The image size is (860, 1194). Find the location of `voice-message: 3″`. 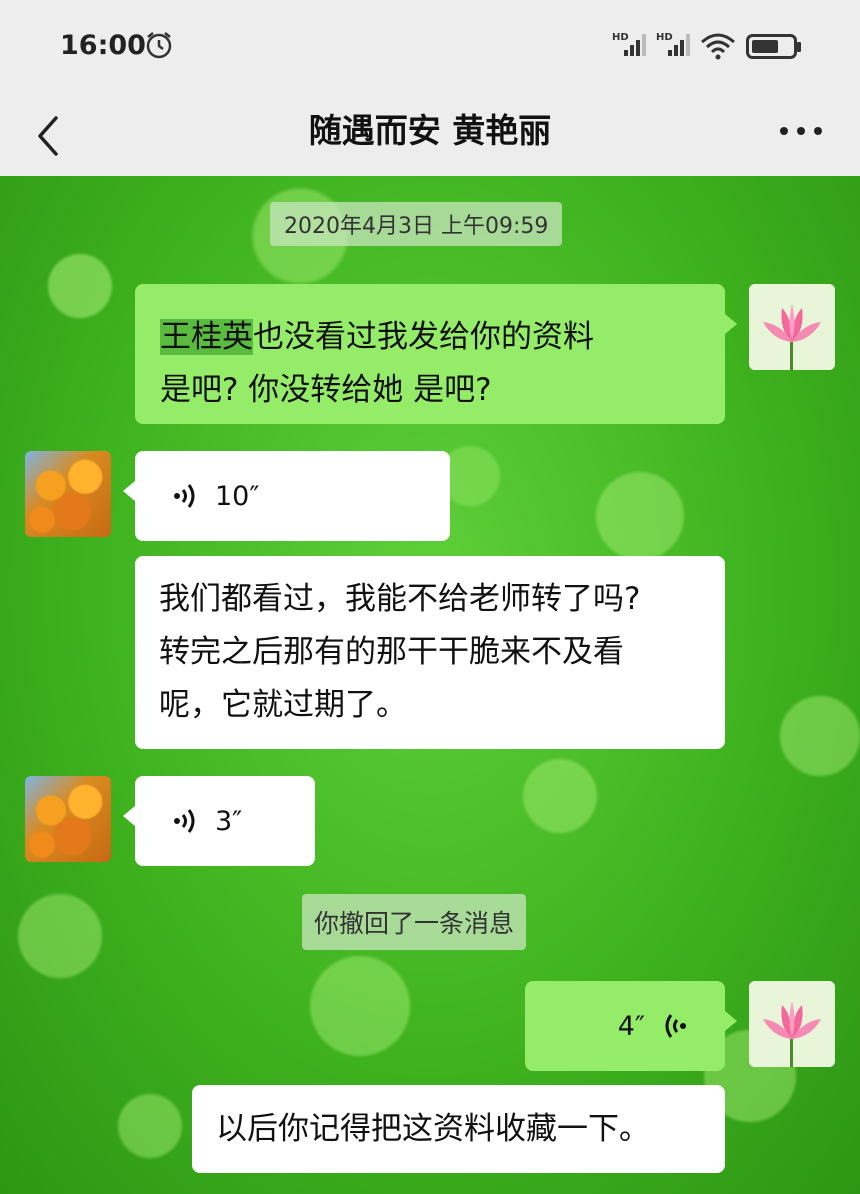

voice-message: 3″ is located at coordinates (219, 821).